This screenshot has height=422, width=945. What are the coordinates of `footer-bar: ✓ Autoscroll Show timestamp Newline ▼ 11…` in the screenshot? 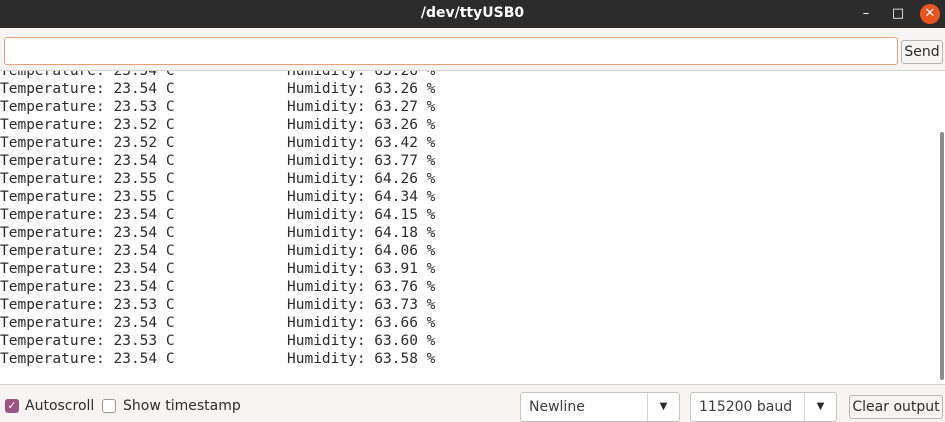 It's located at (472, 404).